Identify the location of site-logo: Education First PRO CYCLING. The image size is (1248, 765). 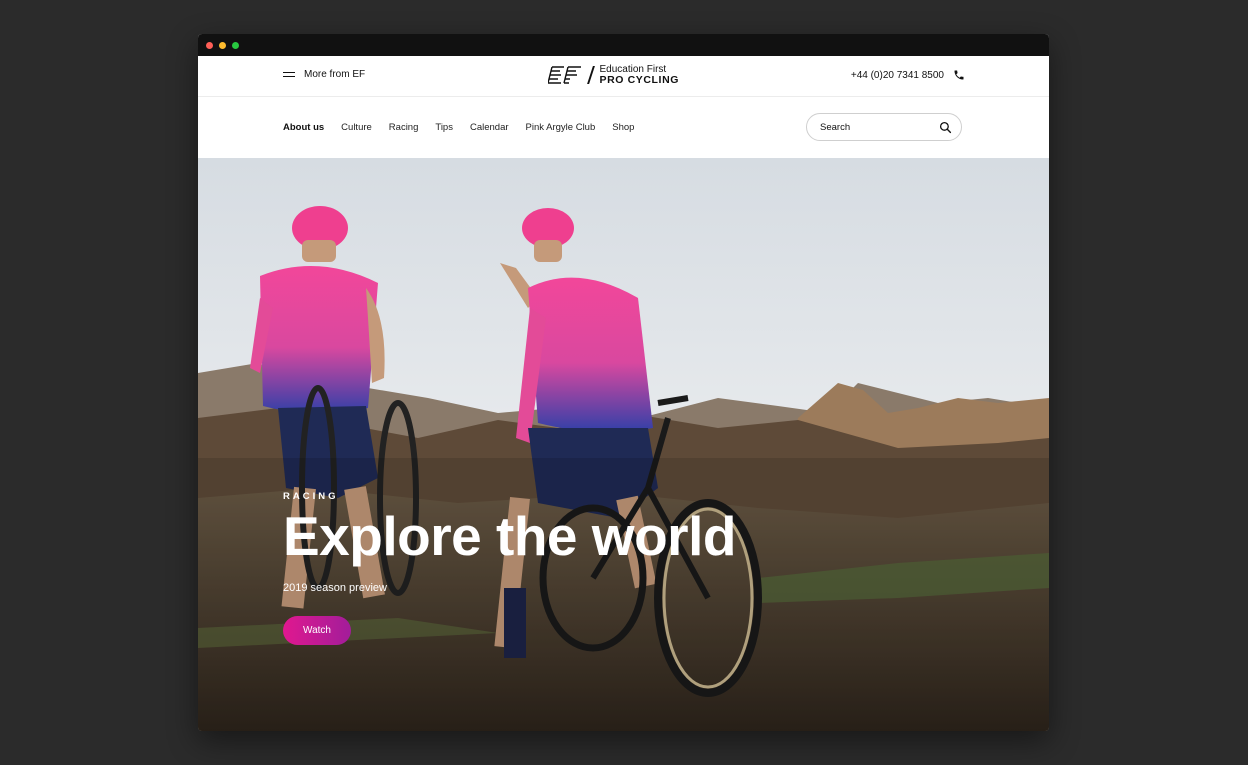
(613, 75).